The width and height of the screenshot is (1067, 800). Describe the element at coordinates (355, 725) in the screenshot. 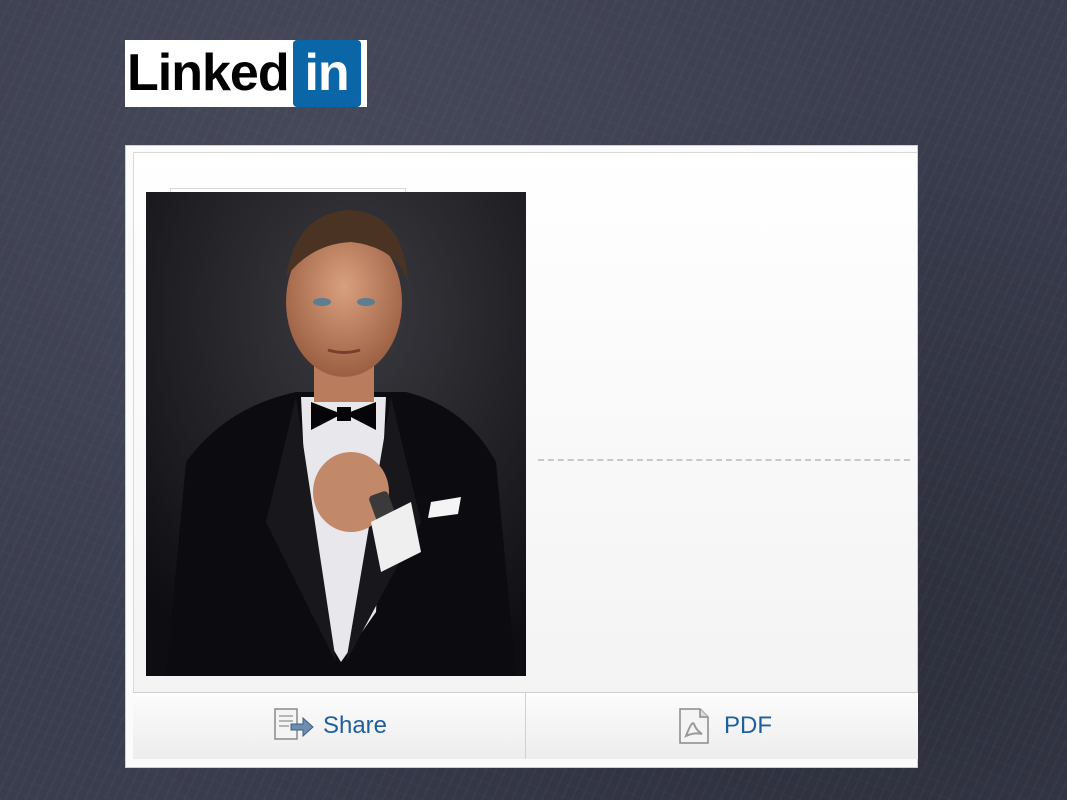

I see `share-label: Share` at that location.